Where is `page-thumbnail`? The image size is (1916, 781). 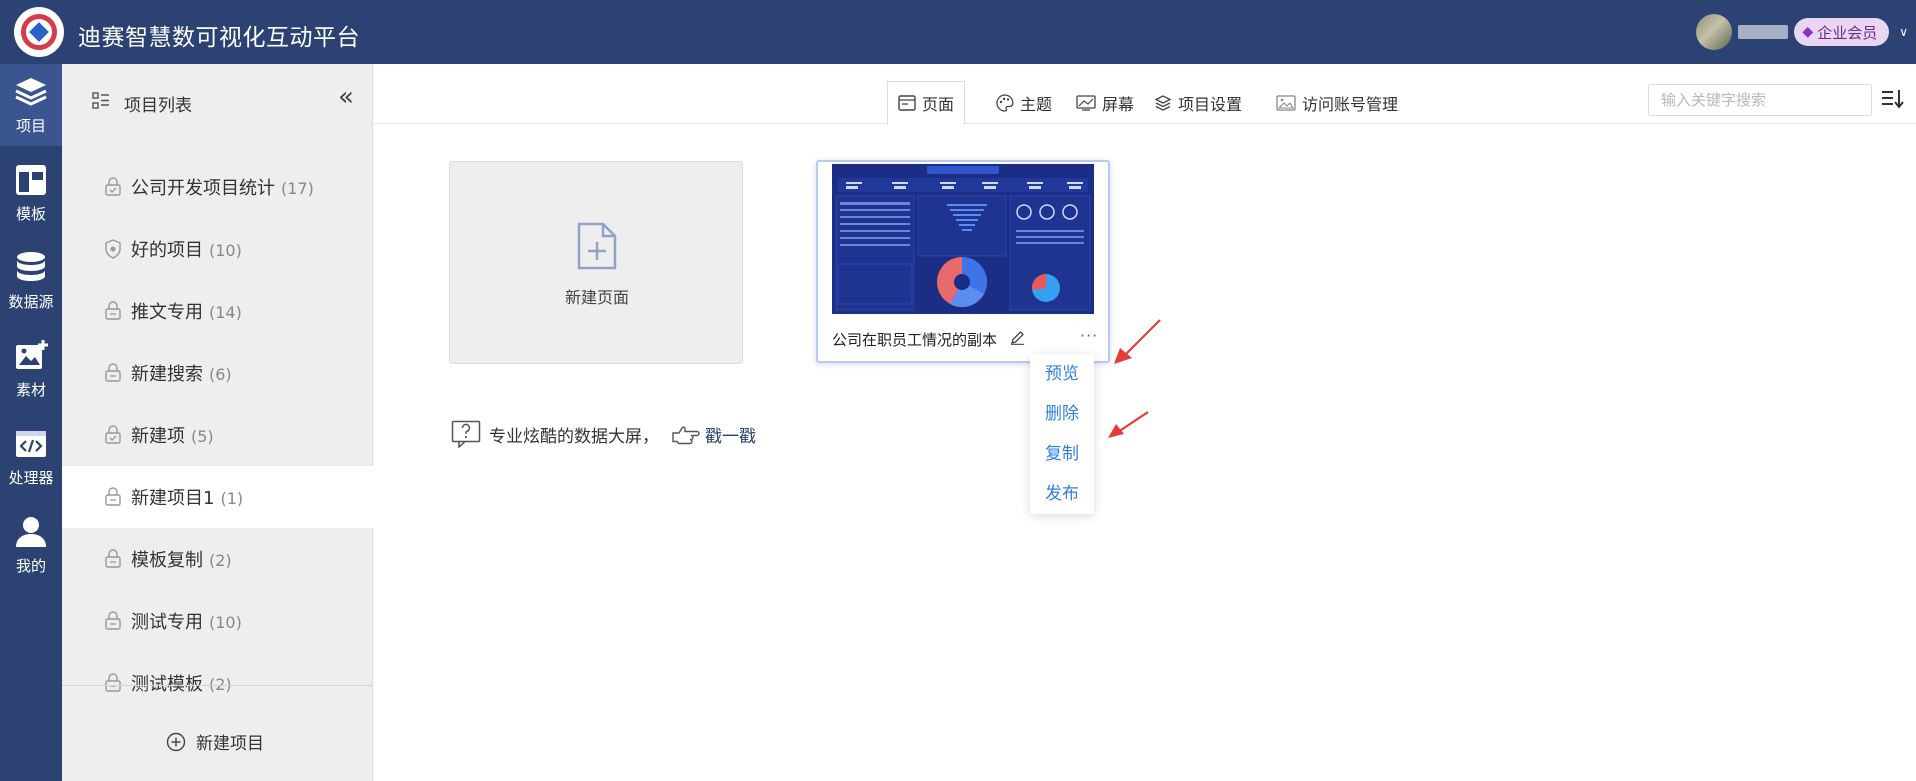 page-thumbnail is located at coordinates (963, 239).